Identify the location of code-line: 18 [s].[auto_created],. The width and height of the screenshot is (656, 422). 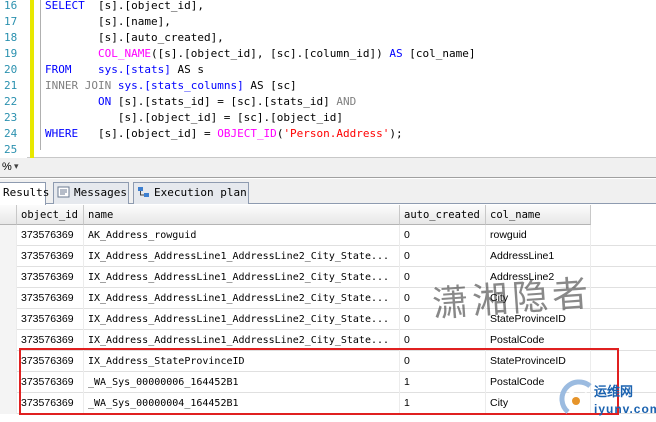
(328, 38).